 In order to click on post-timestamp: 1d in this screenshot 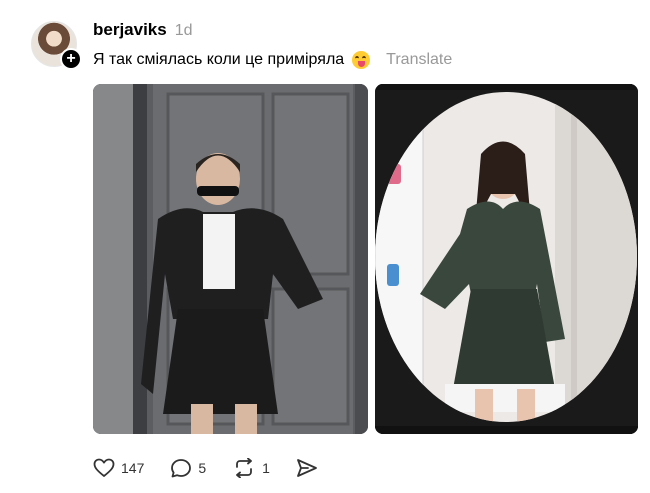, I will do `click(184, 31)`.